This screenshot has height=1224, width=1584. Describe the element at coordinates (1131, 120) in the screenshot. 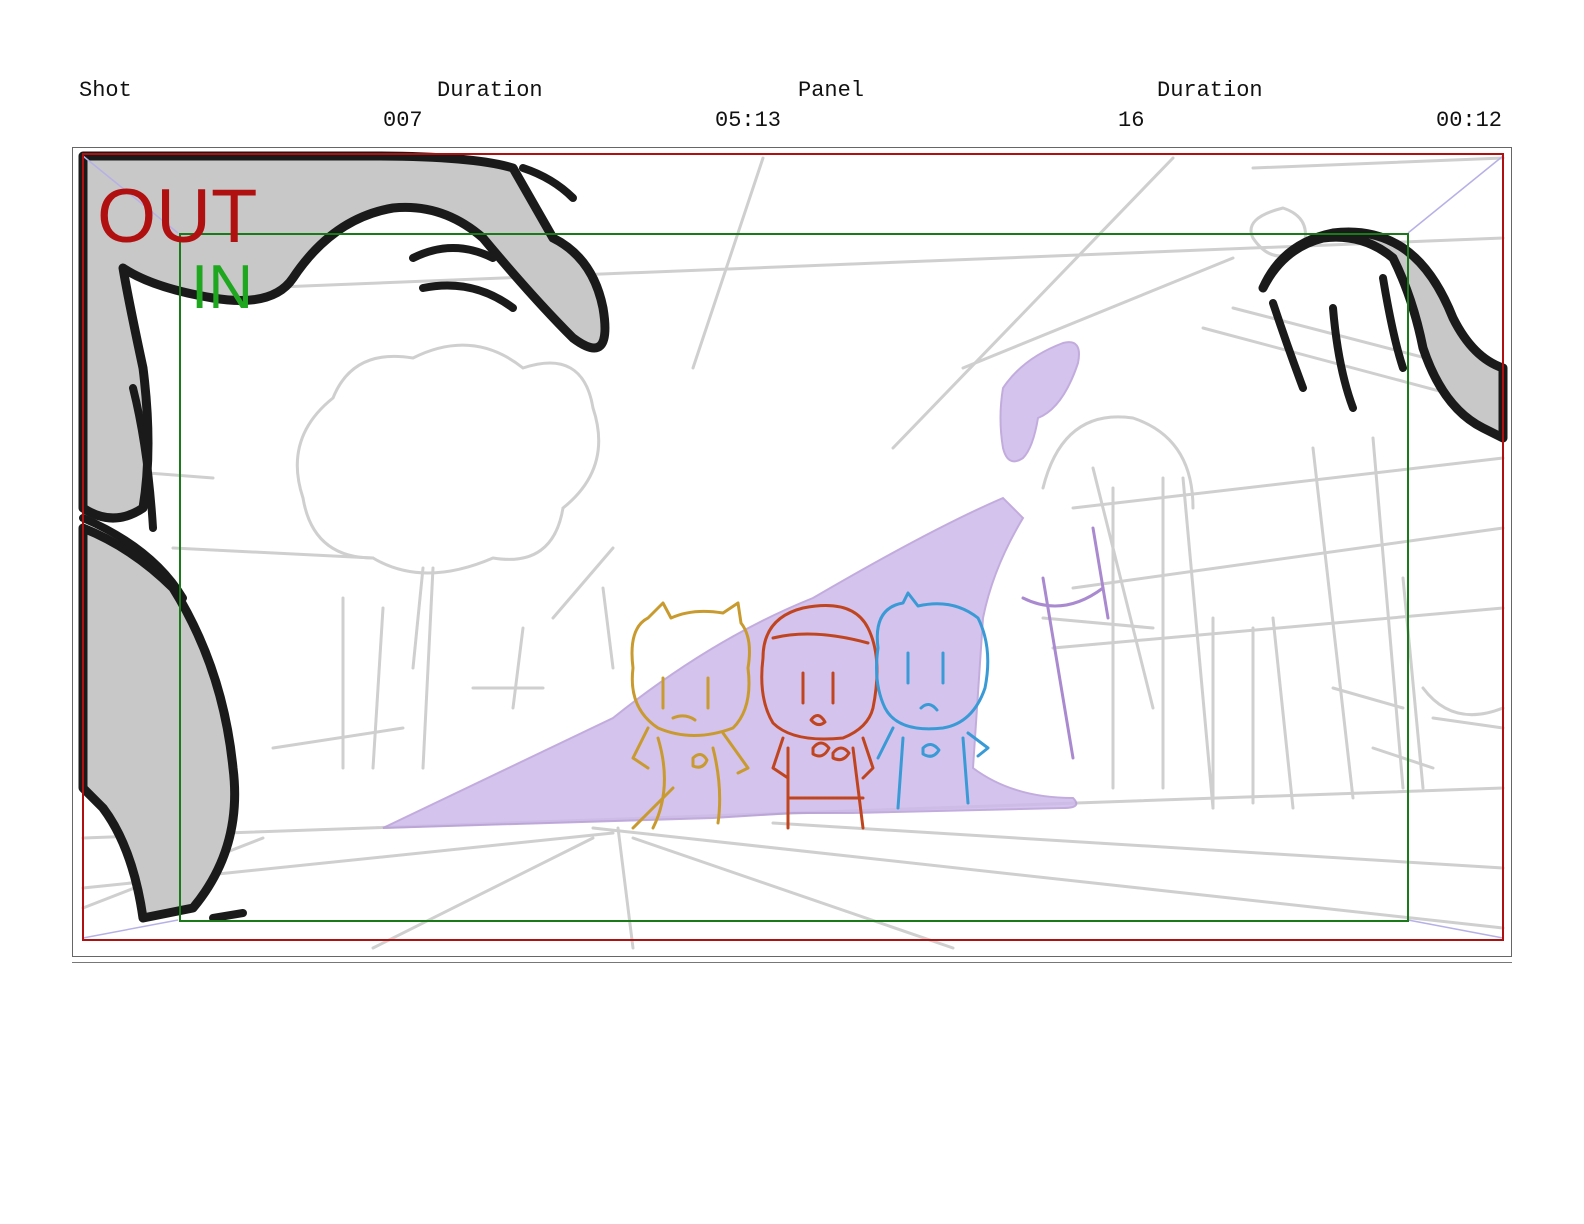

I see `panel-number: 16` at that location.